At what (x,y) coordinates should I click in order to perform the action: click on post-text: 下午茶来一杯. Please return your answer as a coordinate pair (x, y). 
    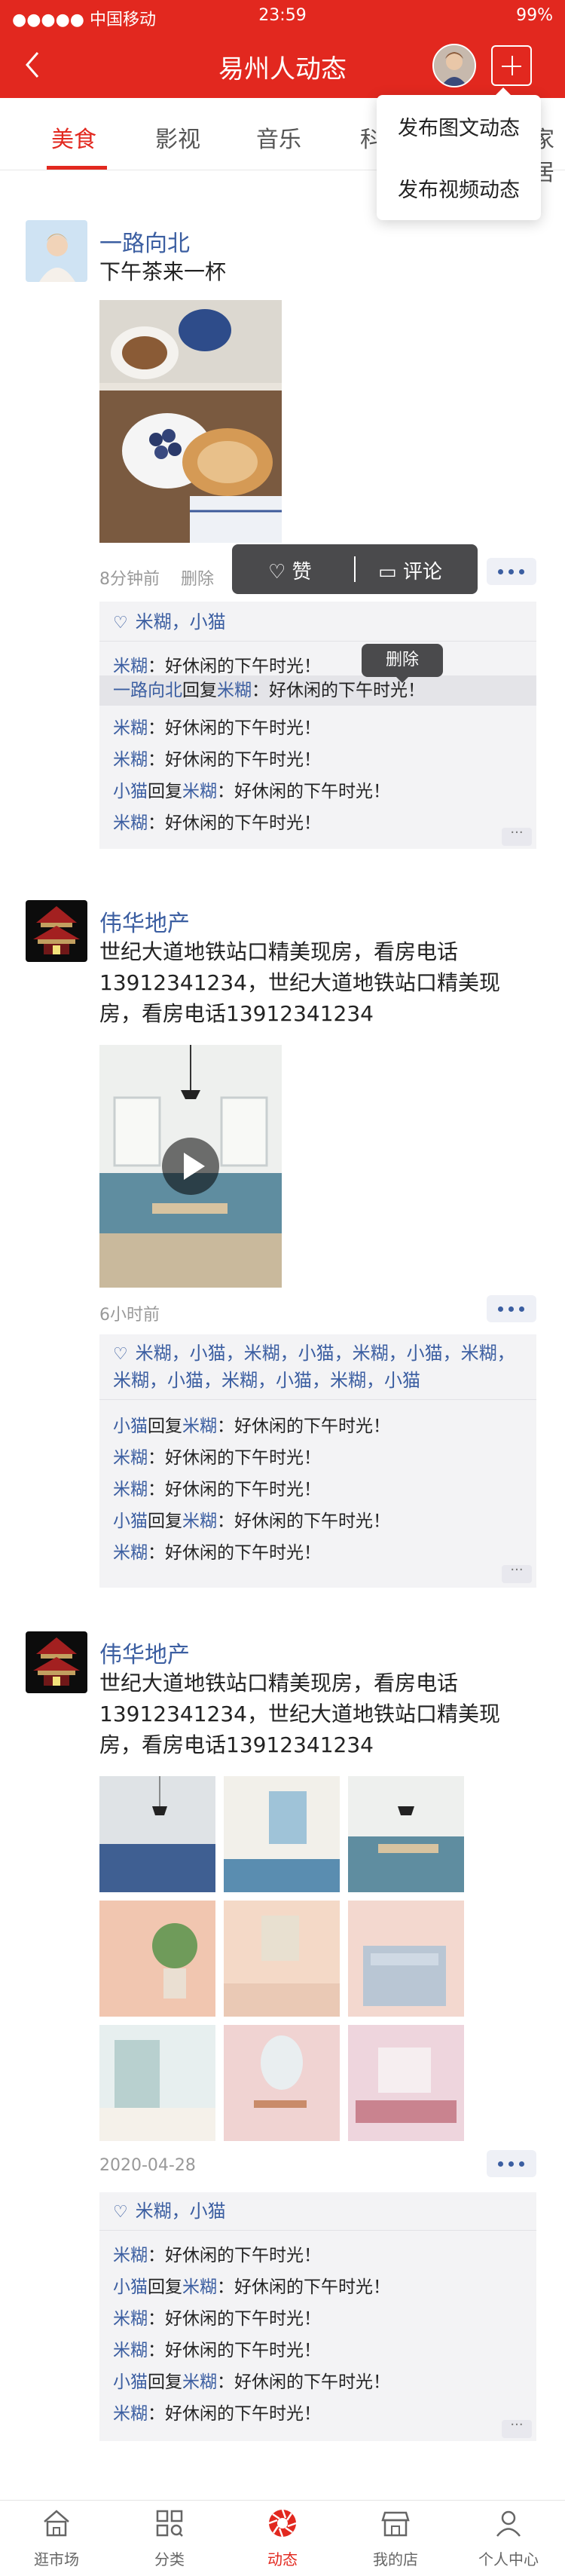
    Looking at the image, I should click on (163, 271).